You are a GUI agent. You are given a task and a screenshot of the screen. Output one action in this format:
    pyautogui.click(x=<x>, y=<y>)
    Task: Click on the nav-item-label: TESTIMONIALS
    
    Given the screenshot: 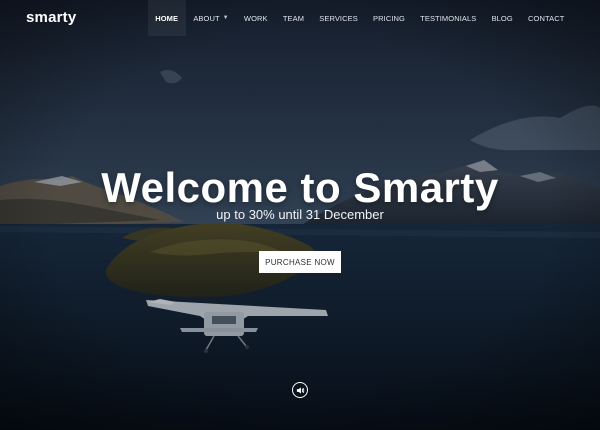 What is the action you would take?
    pyautogui.click(x=448, y=18)
    